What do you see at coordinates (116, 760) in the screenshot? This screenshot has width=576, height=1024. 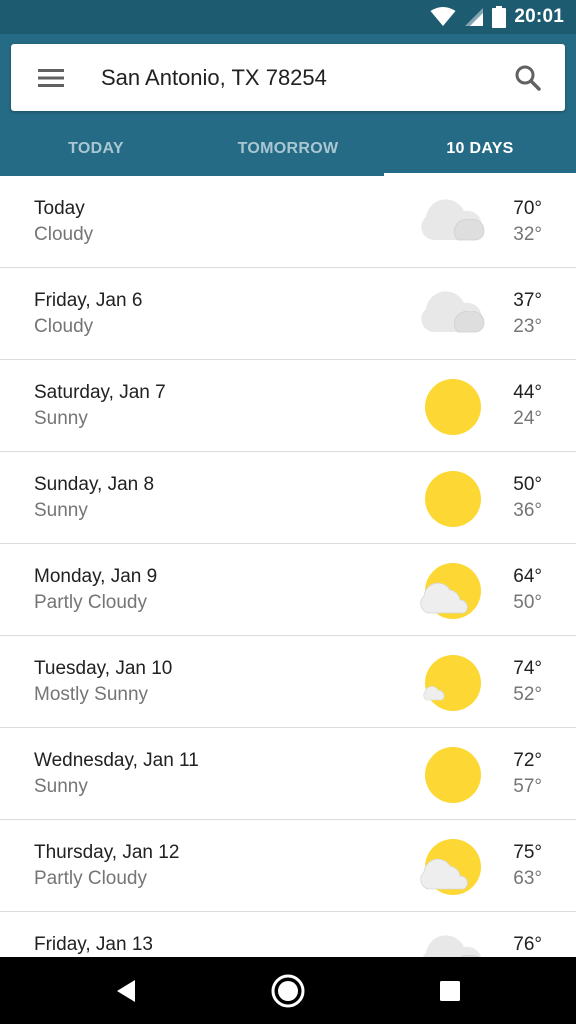 I see `day-name: Wednesday, Jan 11` at bounding box center [116, 760].